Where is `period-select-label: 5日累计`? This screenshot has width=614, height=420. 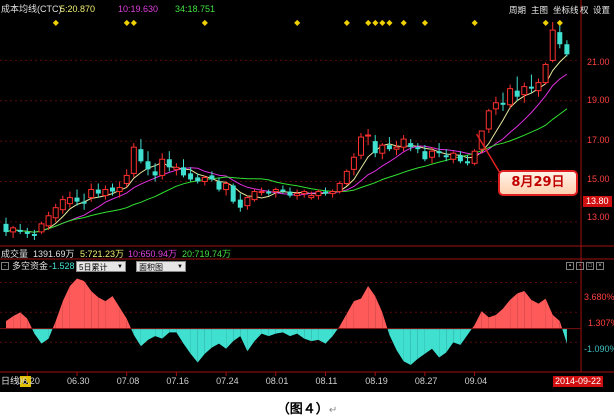
period-select-label: 5日累计 is located at coordinates (93, 267).